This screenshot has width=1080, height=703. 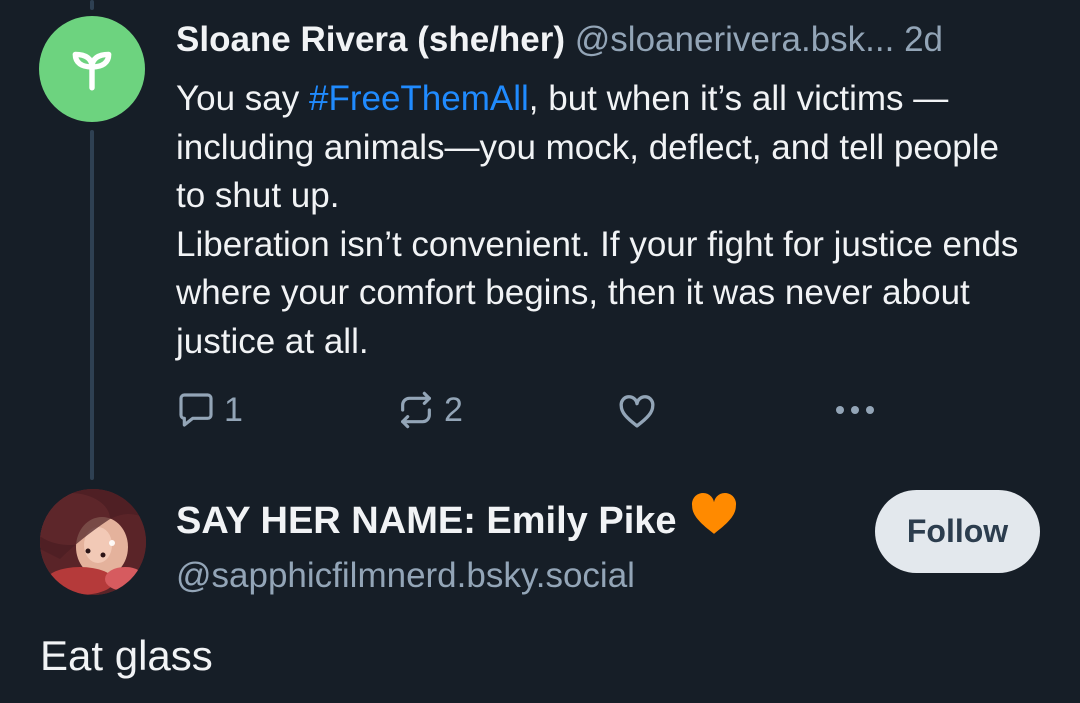 What do you see at coordinates (536, 413) in the screenshot?
I see `post-actions: 1 2` at bounding box center [536, 413].